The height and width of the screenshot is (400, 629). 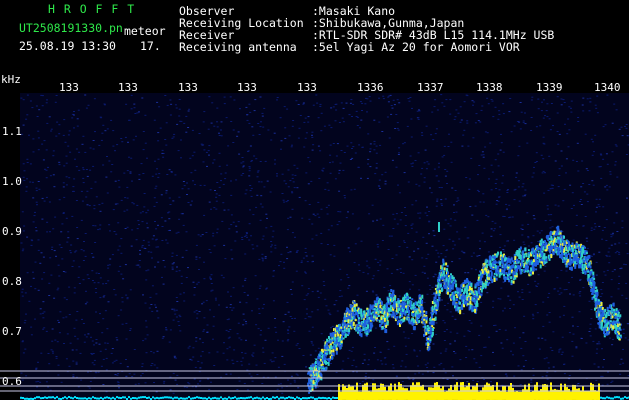 I want to click on y-tick: 0.8, so click(x=12, y=281).